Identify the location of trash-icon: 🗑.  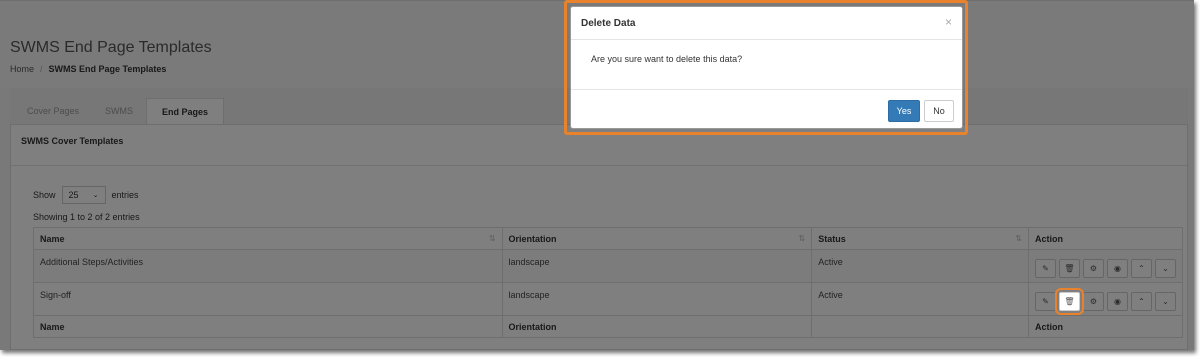
(1069, 301).